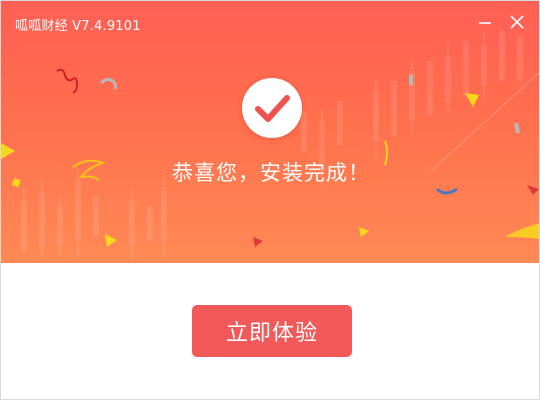 The height and width of the screenshot is (400, 540). I want to click on checkmark-icon, so click(272, 108).